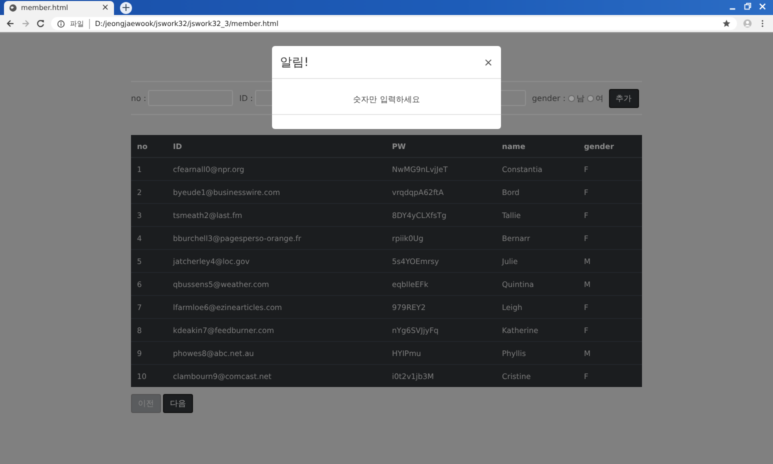 The height and width of the screenshot is (464, 773). What do you see at coordinates (61, 24) in the screenshot?
I see `info-icon` at bounding box center [61, 24].